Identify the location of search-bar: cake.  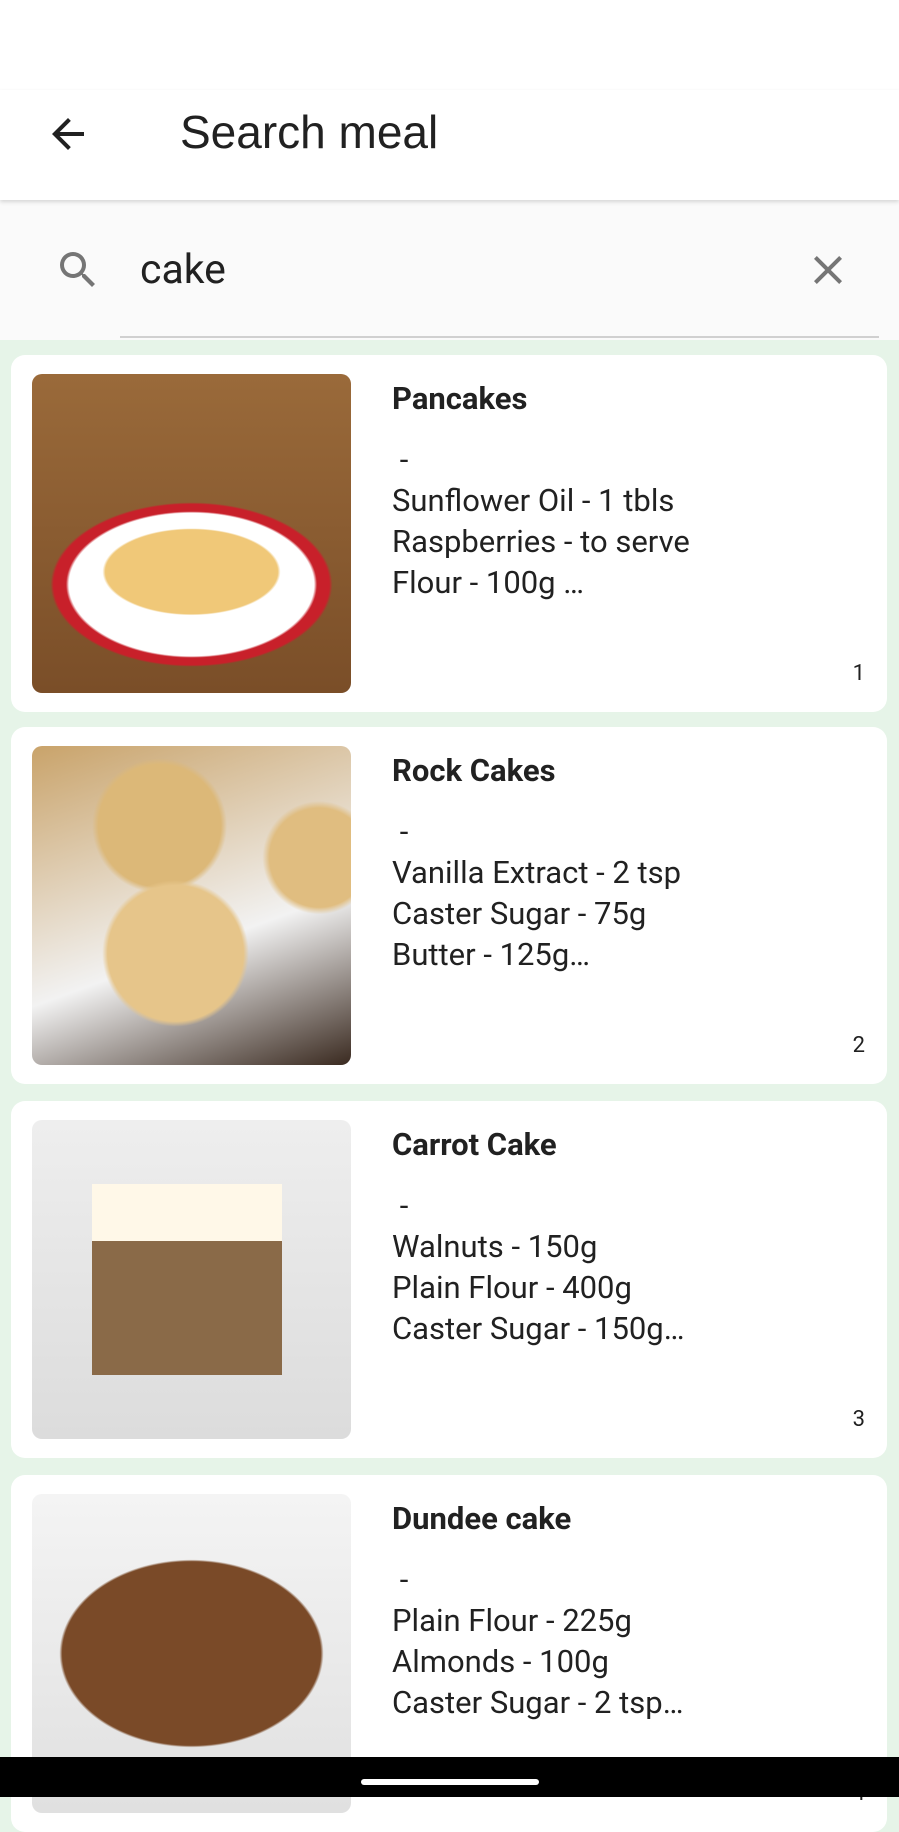
(449, 270).